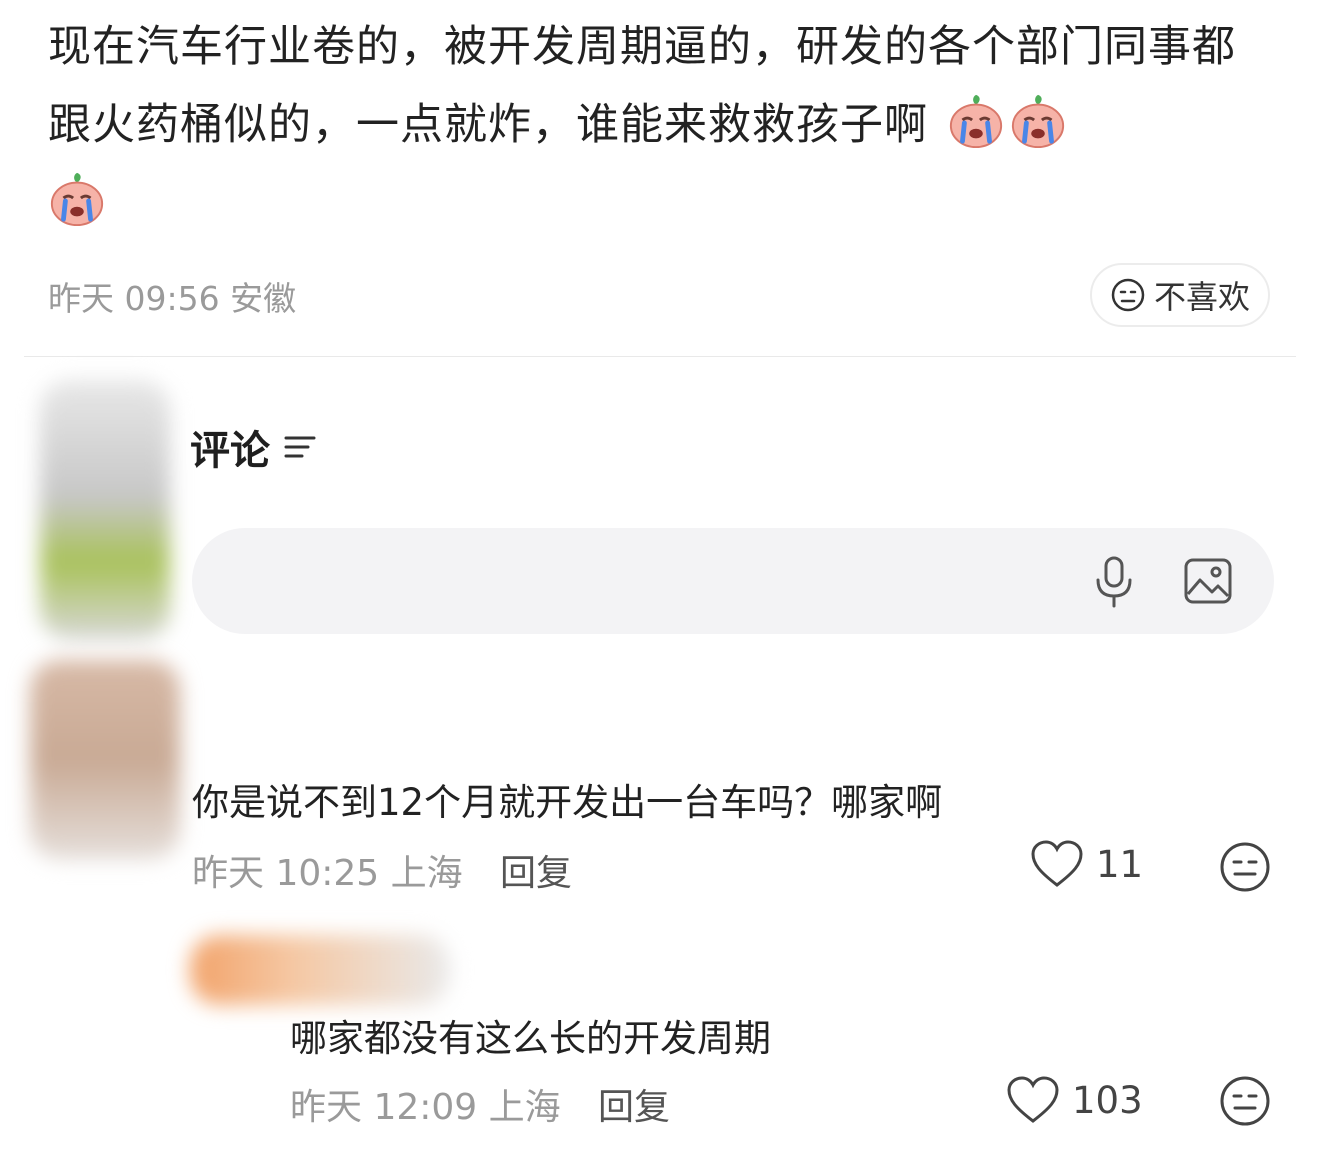 The image size is (1320, 1149). Describe the element at coordinates (300, 447) in the screenshot. I see `sort-lines-icon` at that location.